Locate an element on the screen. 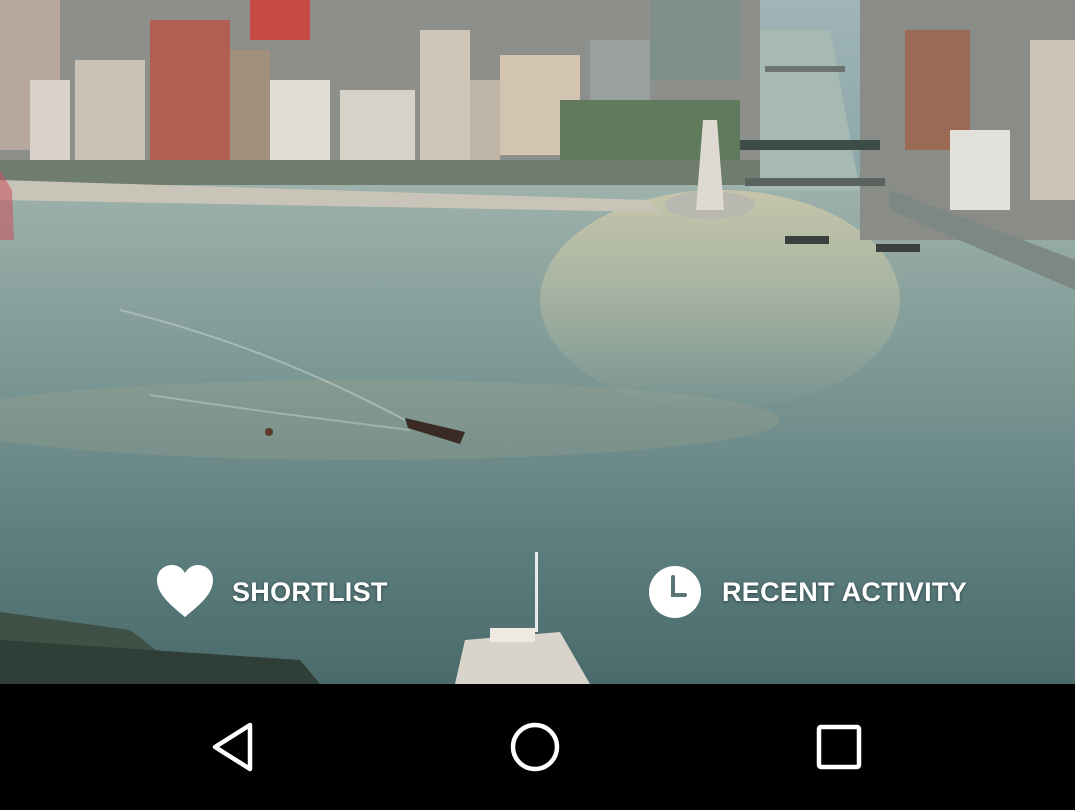 The image size is (1075, 810). quick-links-bar: SHORTLIST RECENT ACTIVITY is located at coordinates (537, 592).